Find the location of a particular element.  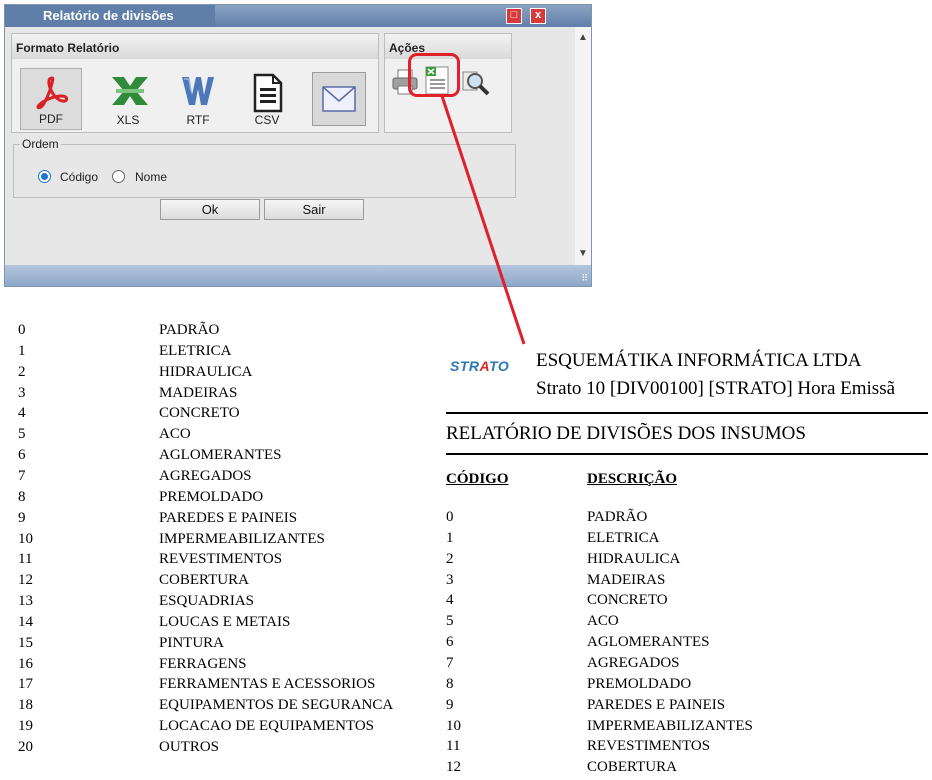

radio-codigo is located at coordinates (44, 176).